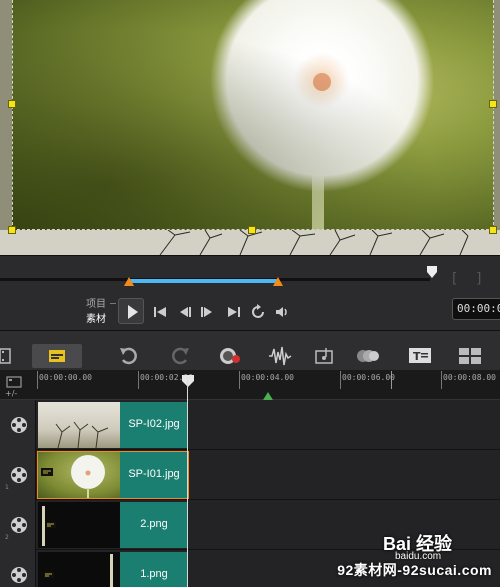 This screenshot has height=587, width=500. What do you see at coordinates (184, 312) in the screenshot?
I see `prev-frame-icon` at bounding box center [184, 312].